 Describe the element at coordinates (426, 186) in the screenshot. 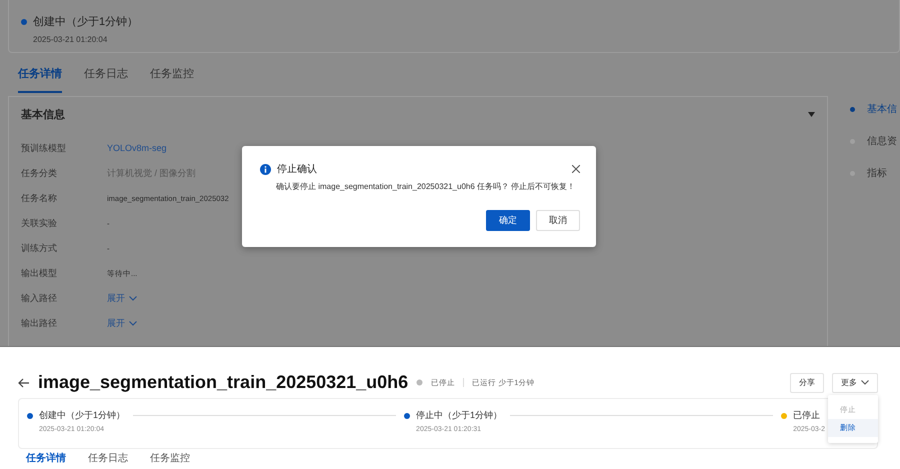

I see `dialog-message: 确认要停止 image_segmentation_train_20250321_u0h6 任务吗？ 停止后不可恢复！` at that location.